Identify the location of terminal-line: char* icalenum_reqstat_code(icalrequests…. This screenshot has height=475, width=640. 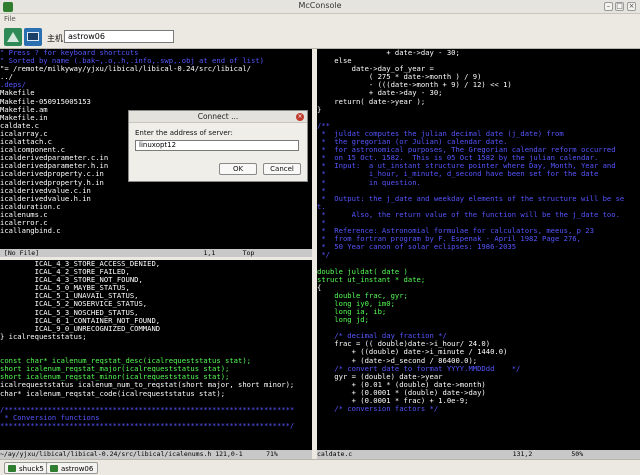
(113, 393).